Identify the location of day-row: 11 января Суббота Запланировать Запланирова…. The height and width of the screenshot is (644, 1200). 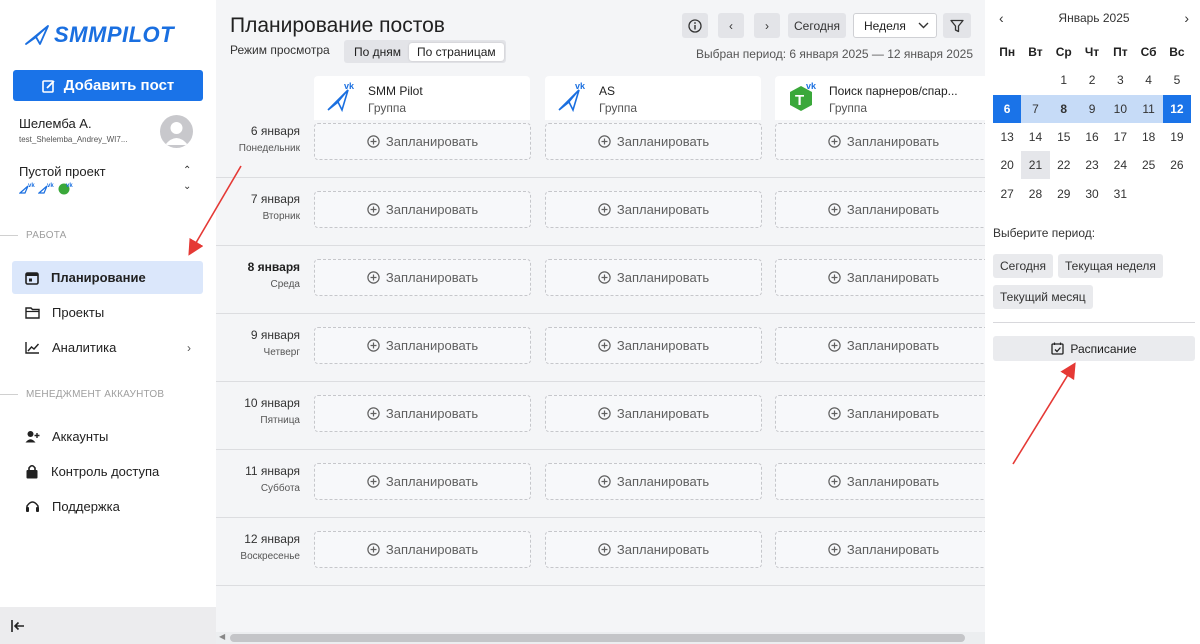
(600, 484).